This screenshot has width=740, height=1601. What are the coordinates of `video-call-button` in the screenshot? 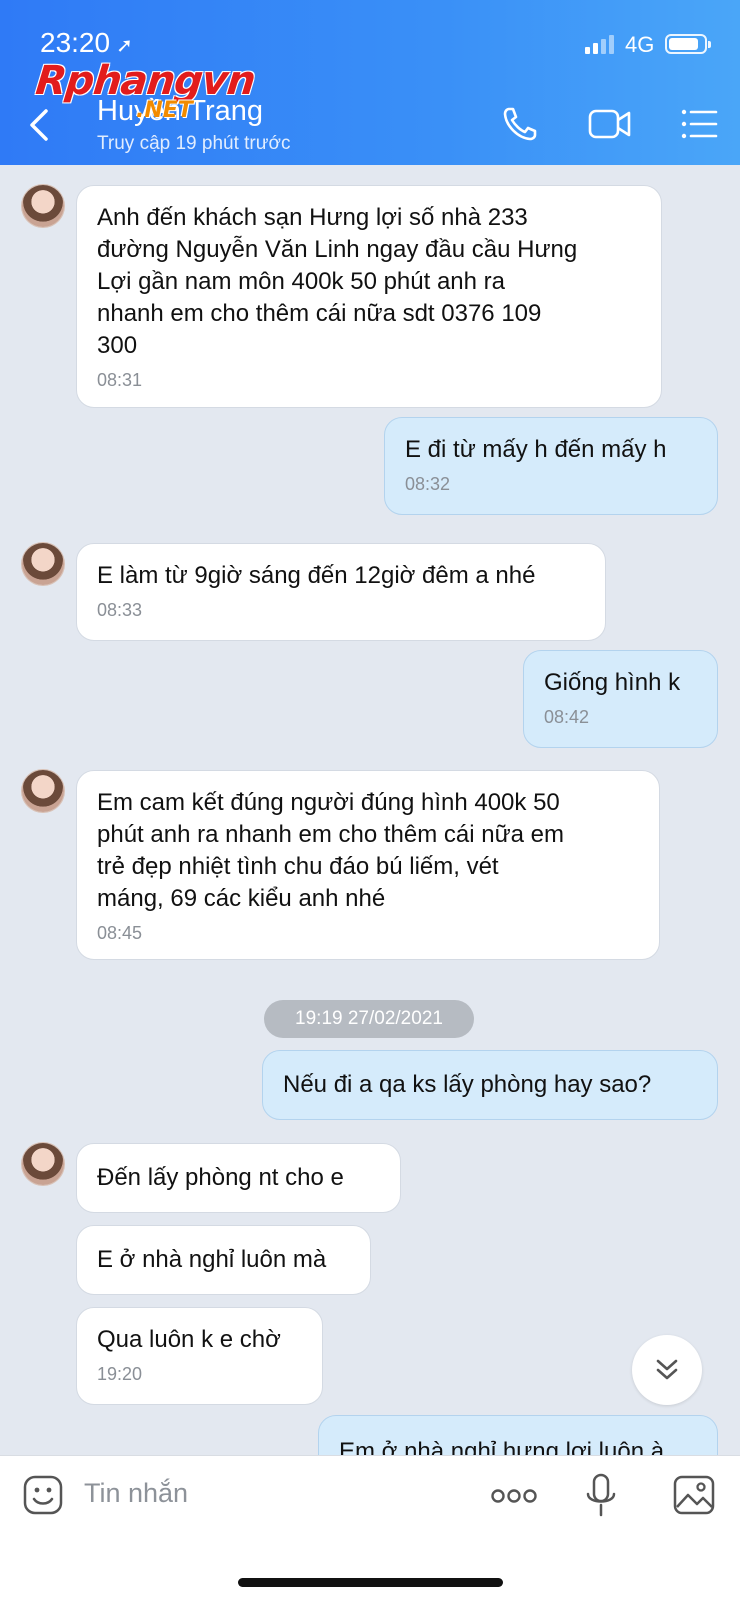 It's located at (610, 126).